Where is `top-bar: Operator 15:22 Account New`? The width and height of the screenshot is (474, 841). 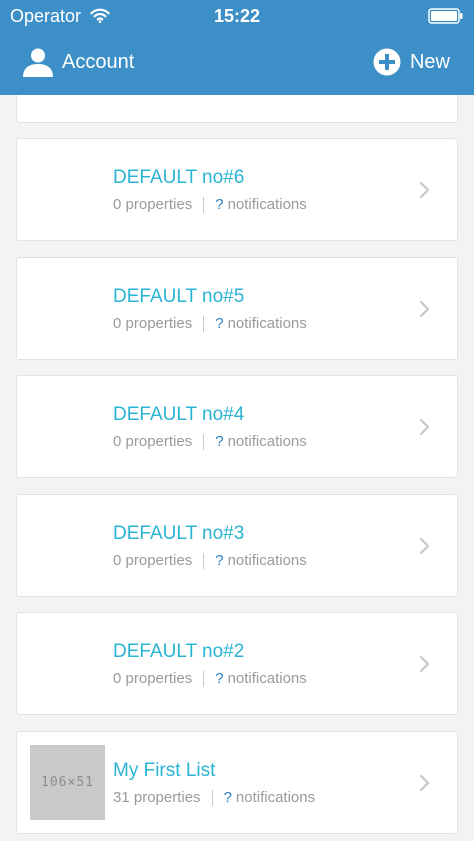
top-bar: Operator 15:22 Account New is located at coordinates (237, 47).